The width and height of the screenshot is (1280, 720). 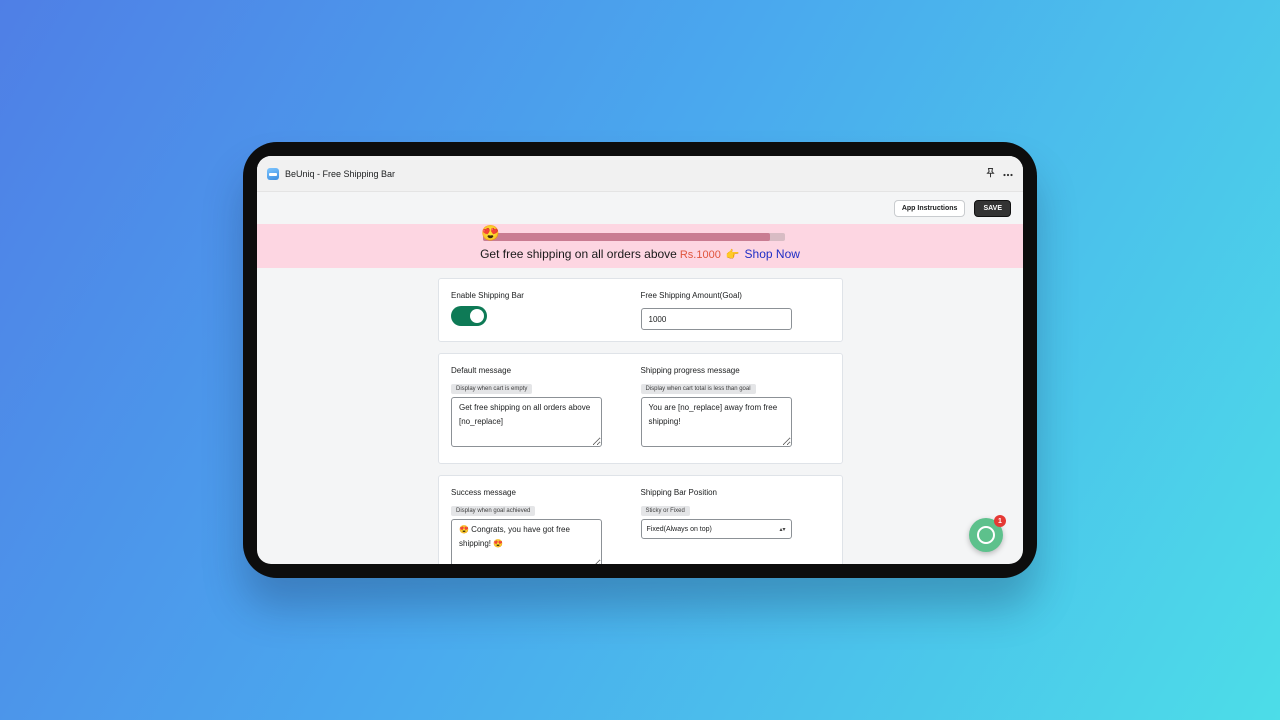 What do you see at coordinates (691, 295) in the screenshot?
I see `goal-amount-label: Free Shipping Amount(Goal)` at bounding box center [691, 295].